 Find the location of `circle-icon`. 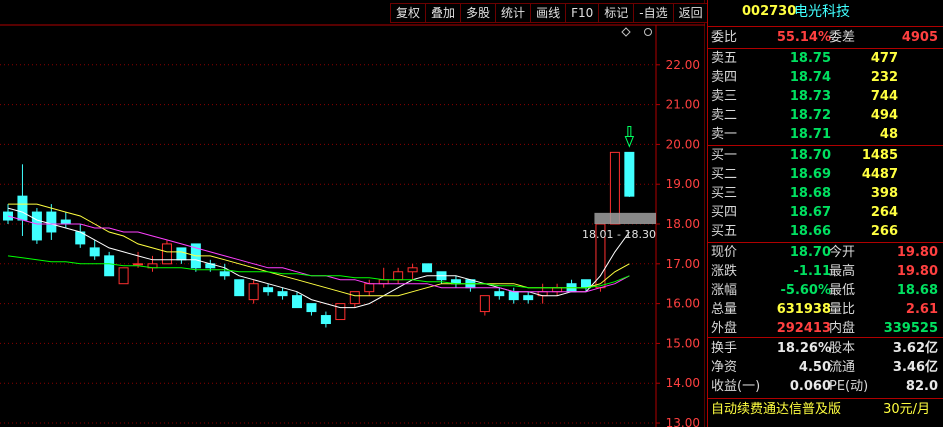

circle-icon is located at coordinates (648, 32).